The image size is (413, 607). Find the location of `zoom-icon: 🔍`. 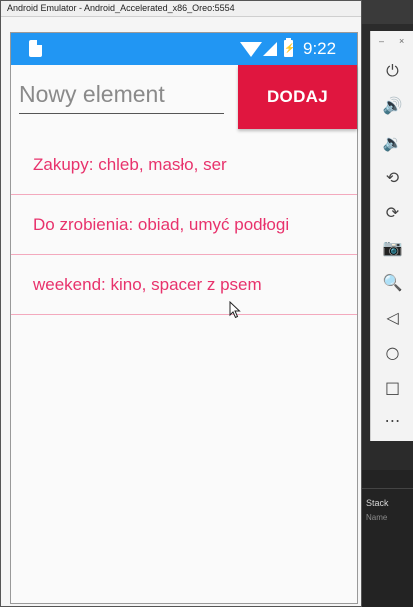

zoom-icon: 🔍 is located at coordinates (392, 282).